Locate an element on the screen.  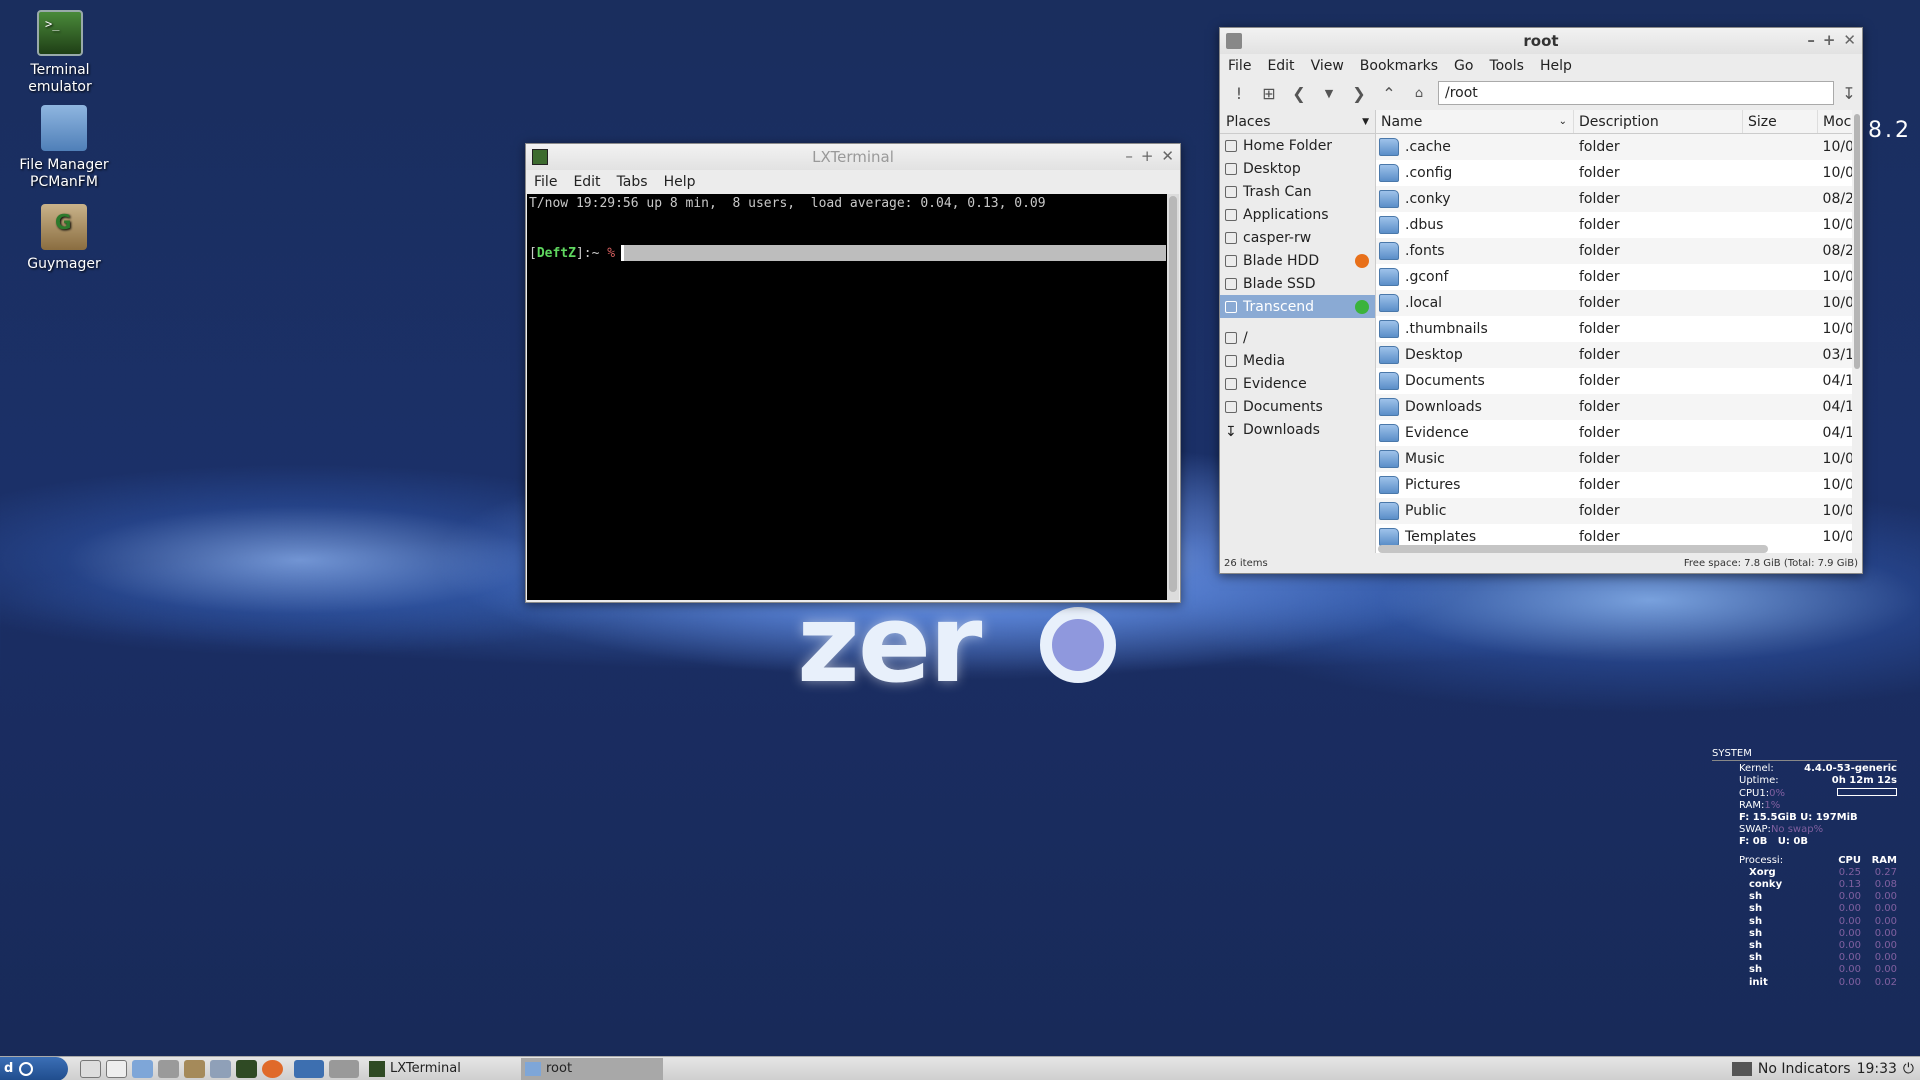
bookmark-evidence: Evidence is located at coordinates (1297, 383).